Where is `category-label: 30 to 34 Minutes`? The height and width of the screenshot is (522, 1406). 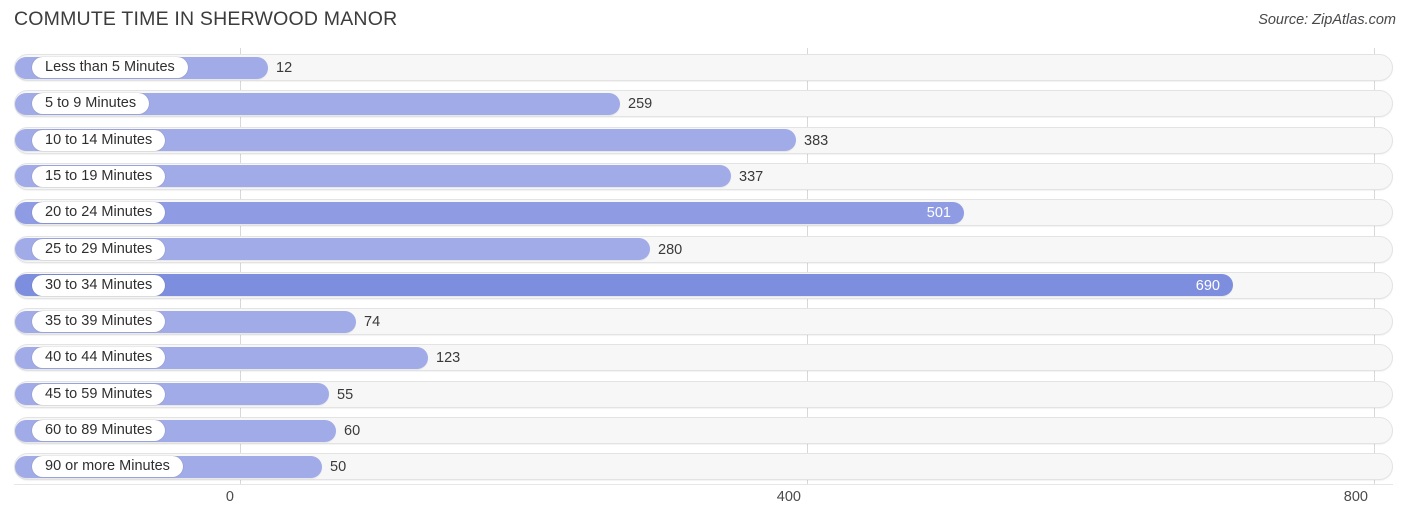
category-label: 30 to 34 Minutes is located at coordinates (99, 285).